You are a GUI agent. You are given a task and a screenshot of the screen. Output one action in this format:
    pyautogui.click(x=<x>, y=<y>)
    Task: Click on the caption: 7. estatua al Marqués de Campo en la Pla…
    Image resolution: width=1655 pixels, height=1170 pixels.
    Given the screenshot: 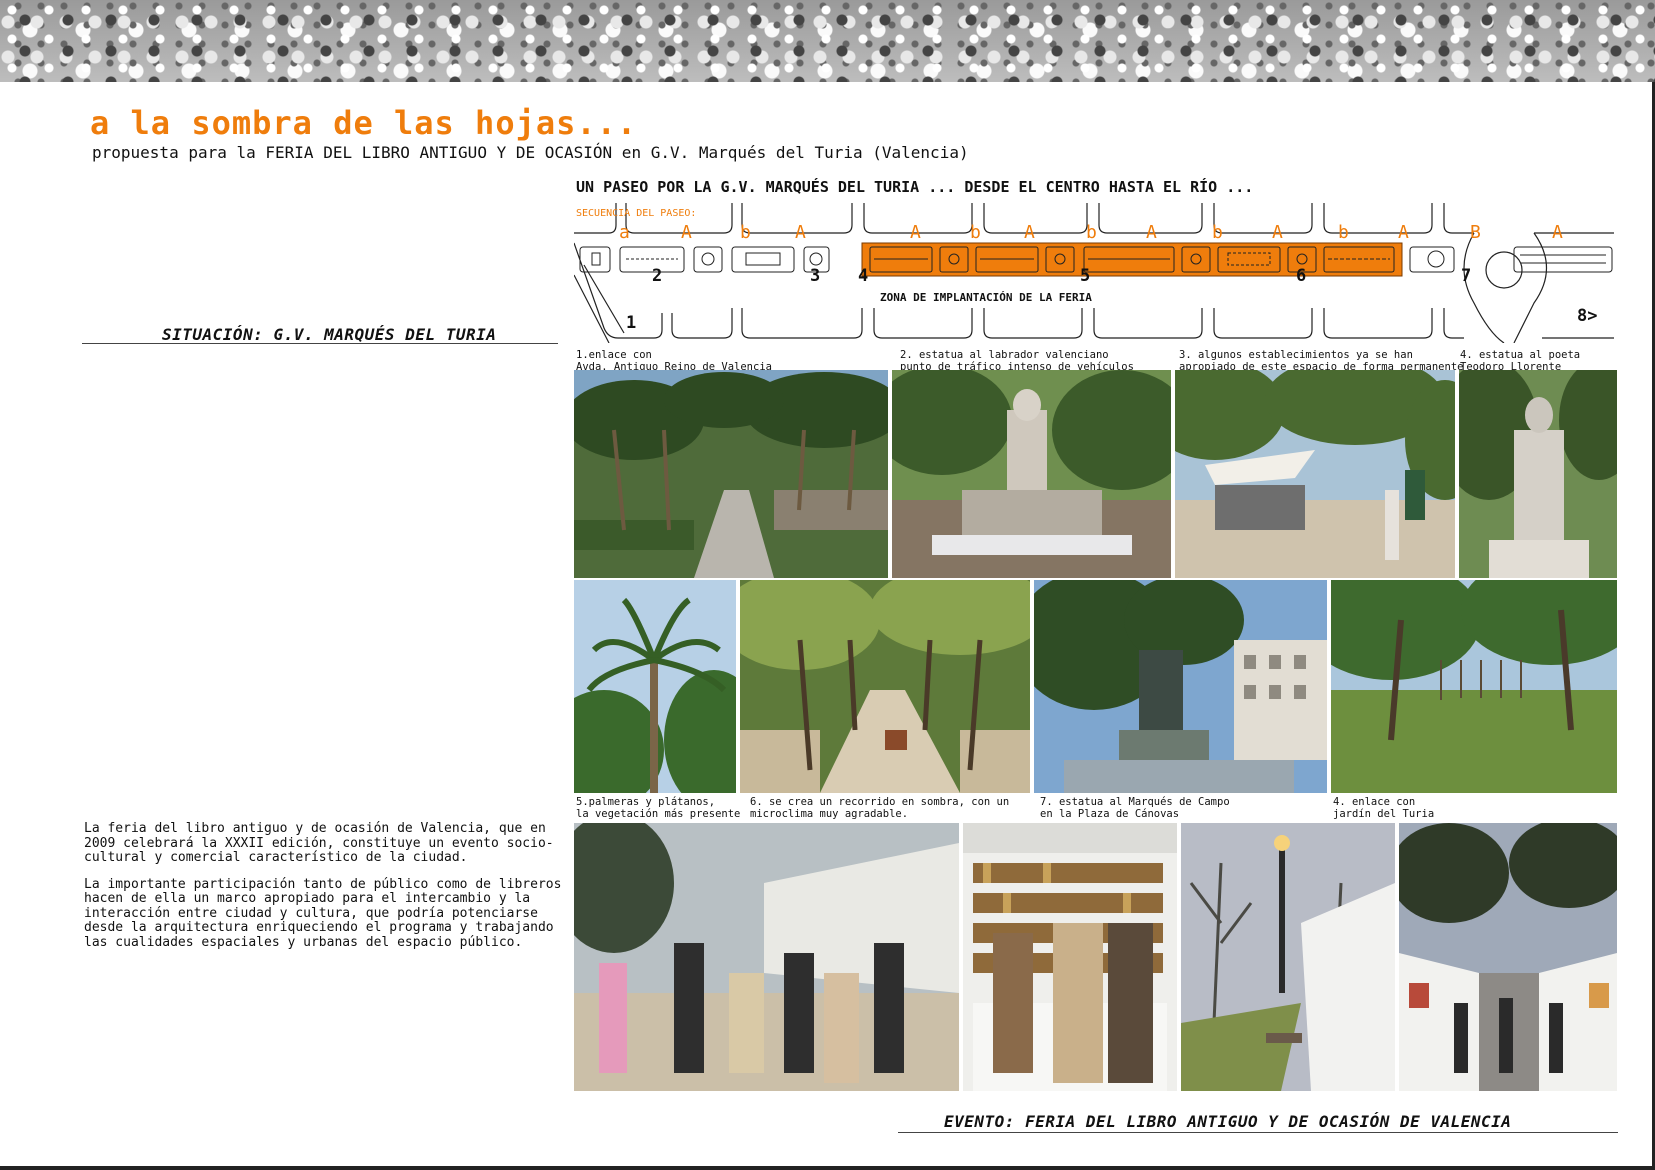 What is the action you would take?
    pyautogui.click(x=1135, y=808)
    